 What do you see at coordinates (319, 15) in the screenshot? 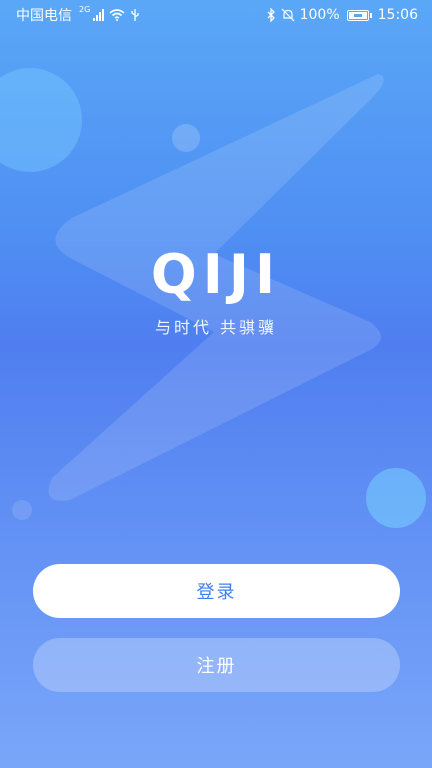
I see `battery-percent: 100%` at bounding box center [319, 15].